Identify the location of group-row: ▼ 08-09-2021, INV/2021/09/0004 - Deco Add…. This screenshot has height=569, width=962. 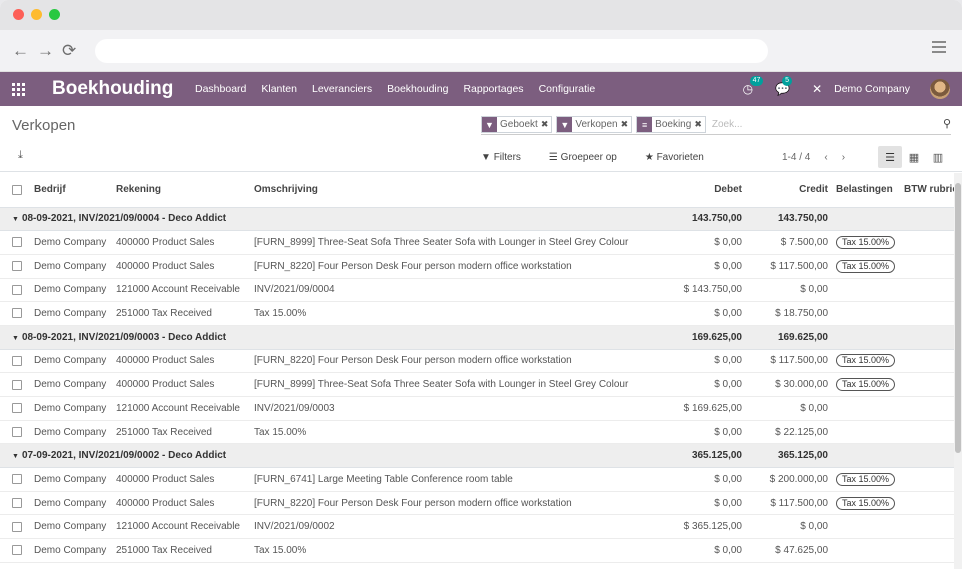
(477, 219).